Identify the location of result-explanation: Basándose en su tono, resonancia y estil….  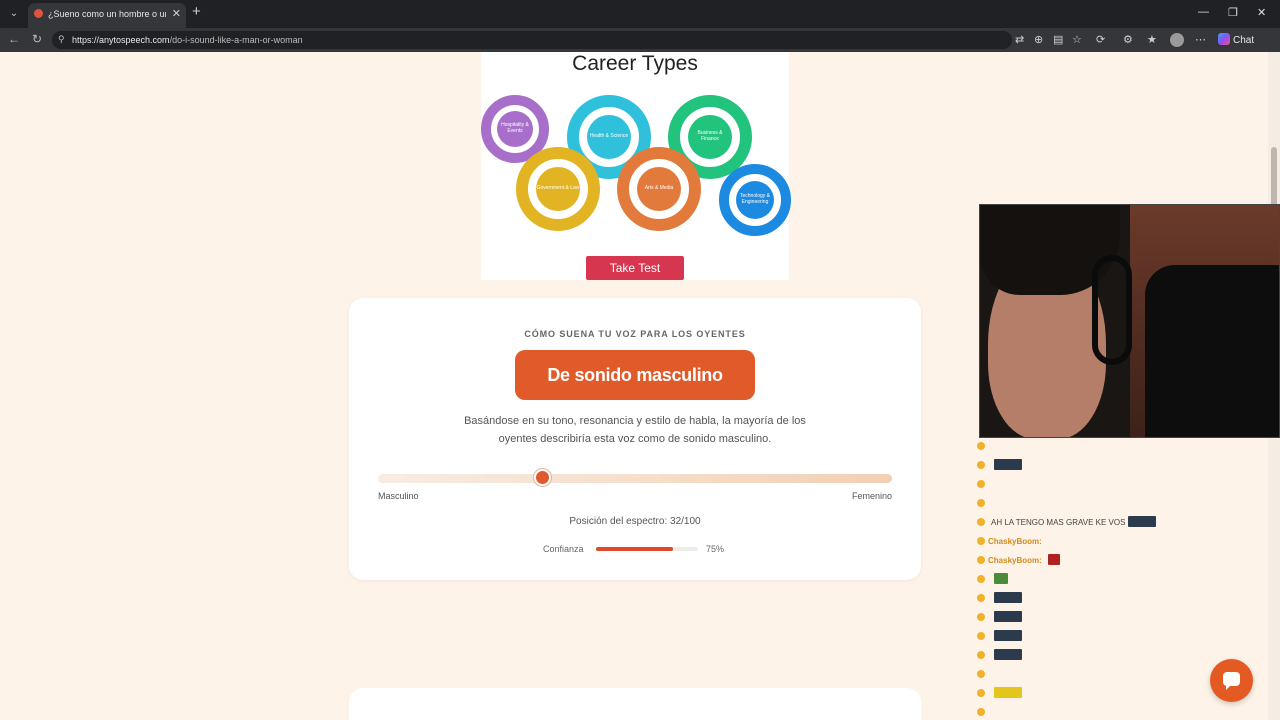
(635, 430).